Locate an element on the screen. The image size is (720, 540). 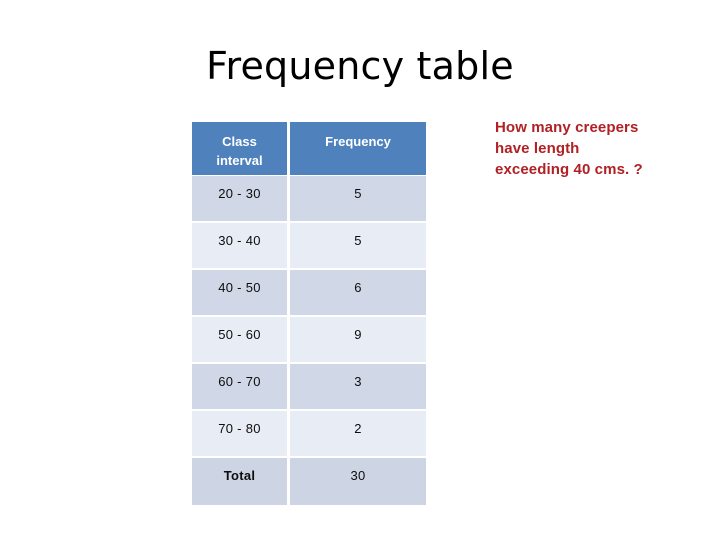
page-title: Frequency table is located at coordinates (360, 66).